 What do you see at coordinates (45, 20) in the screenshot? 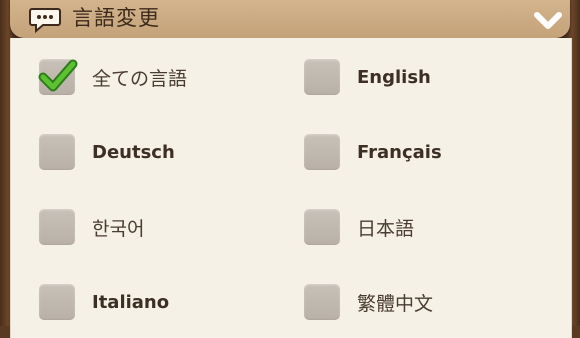
I see `chat-bubble-icon` at bounding box center [45, 20].